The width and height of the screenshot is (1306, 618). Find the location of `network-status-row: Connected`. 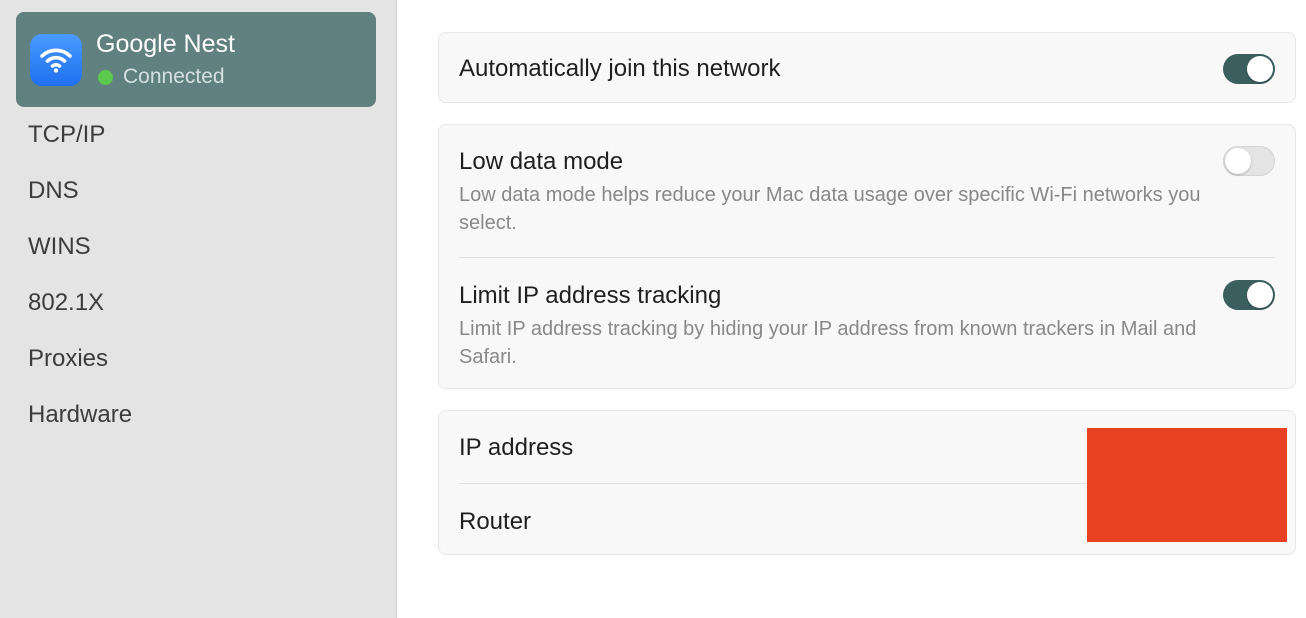

network-status-row: Connected is located at coordinates (161, 77).